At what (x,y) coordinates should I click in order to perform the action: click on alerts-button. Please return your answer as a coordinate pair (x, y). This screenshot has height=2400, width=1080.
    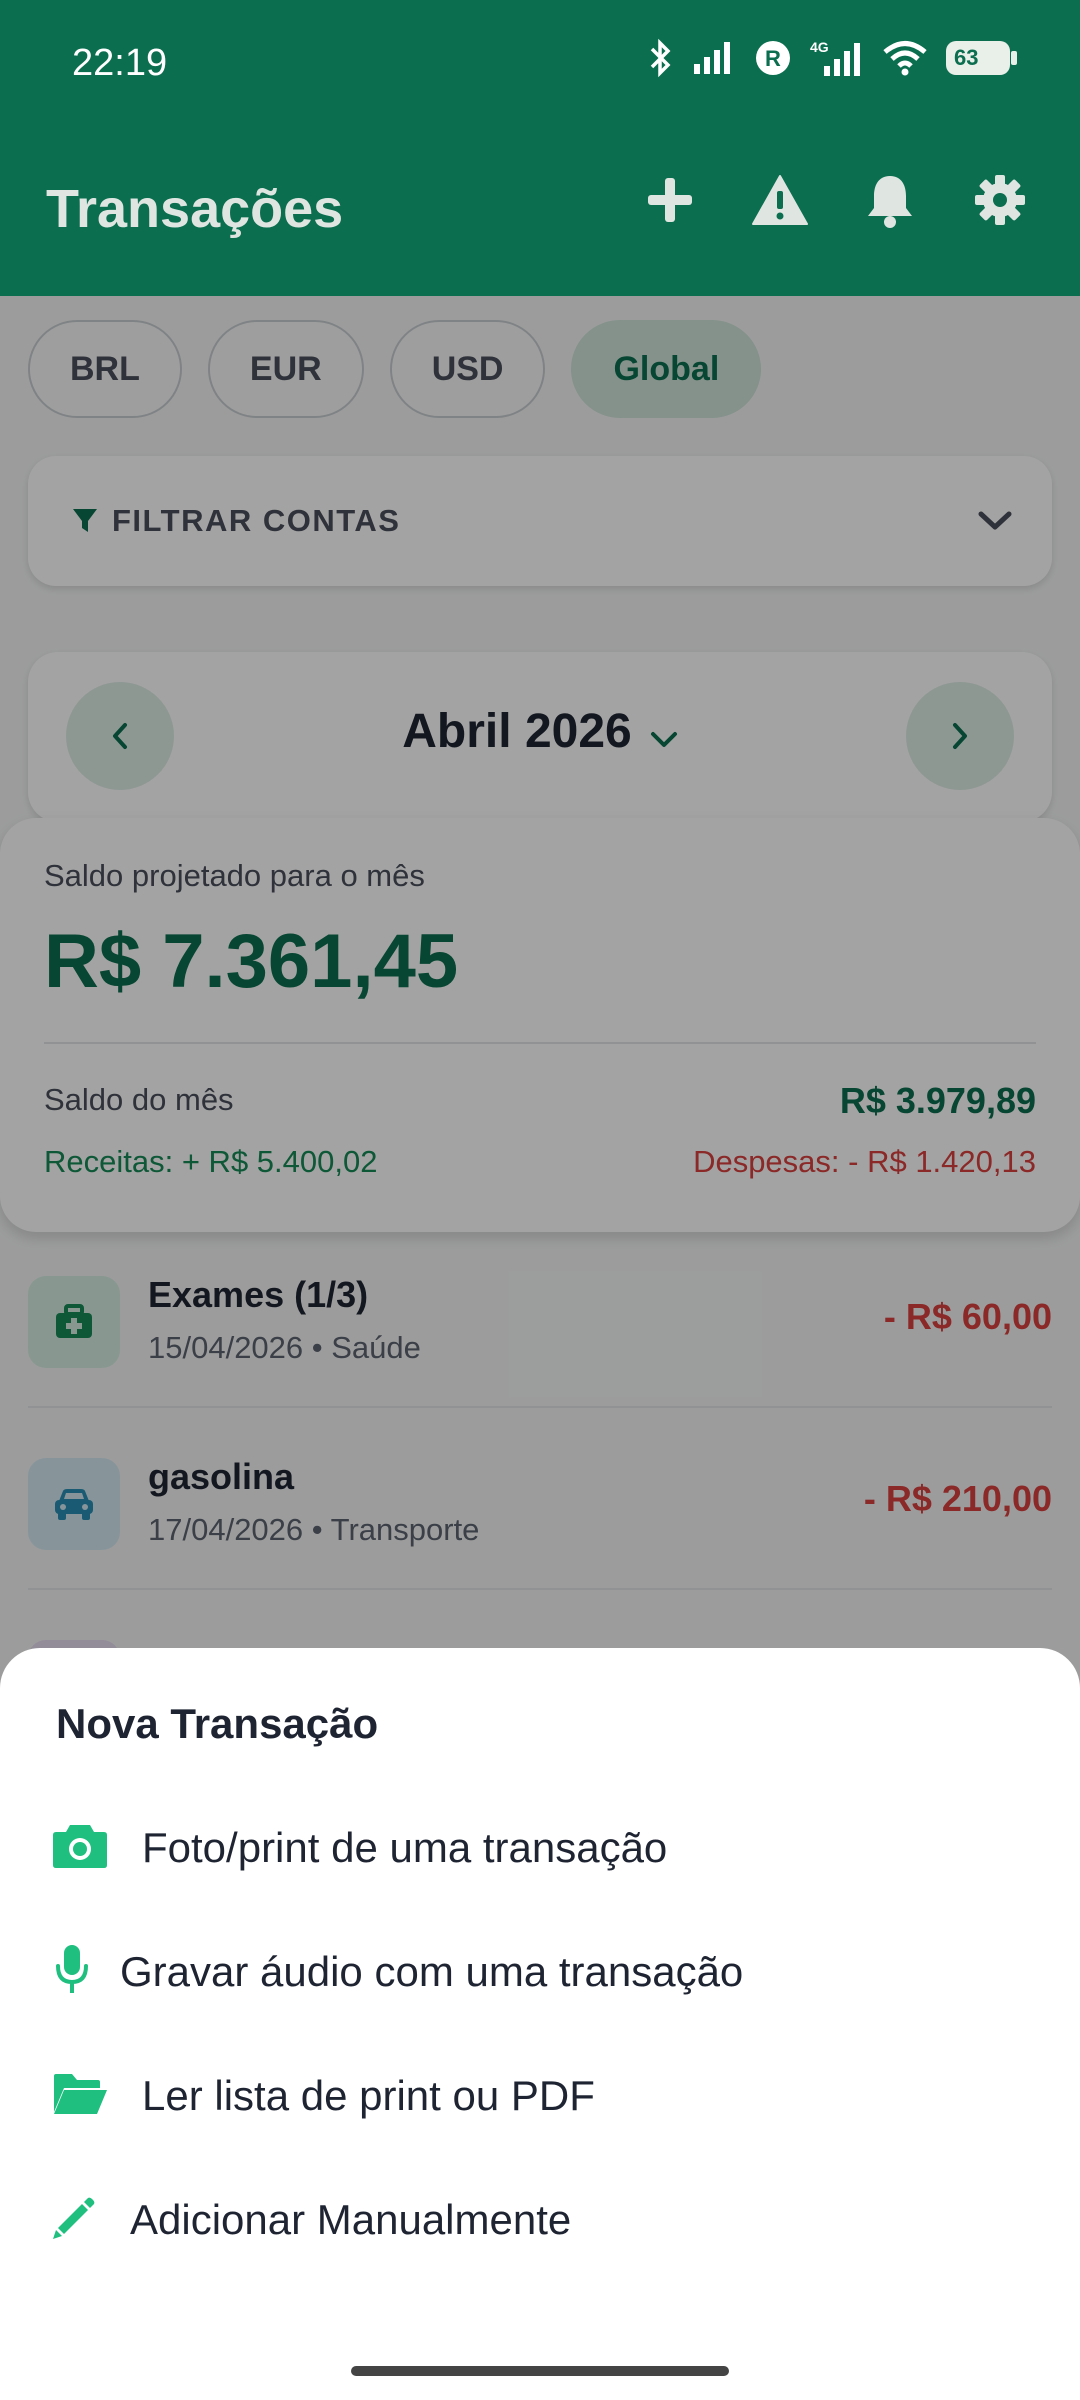
    Looking at the image, I should click on (780, 200).